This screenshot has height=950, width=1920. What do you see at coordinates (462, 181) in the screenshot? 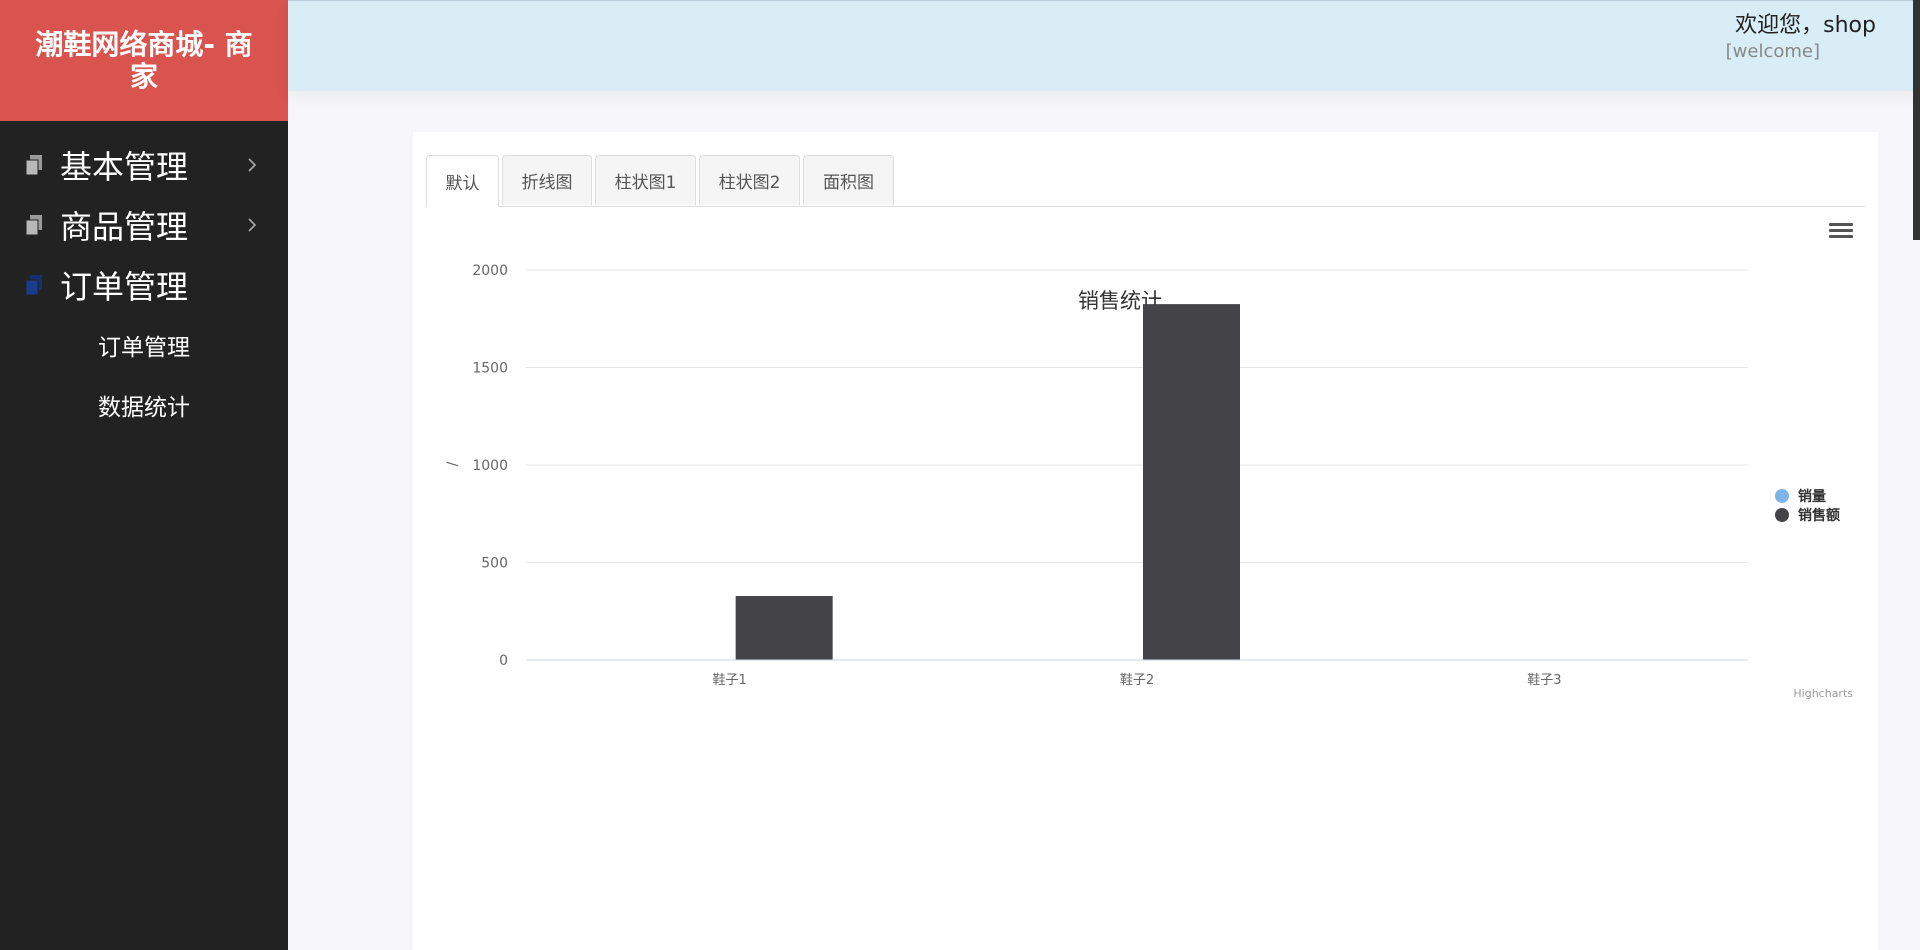
I see `tab-default: 默认` at bounding box center [462, 181].